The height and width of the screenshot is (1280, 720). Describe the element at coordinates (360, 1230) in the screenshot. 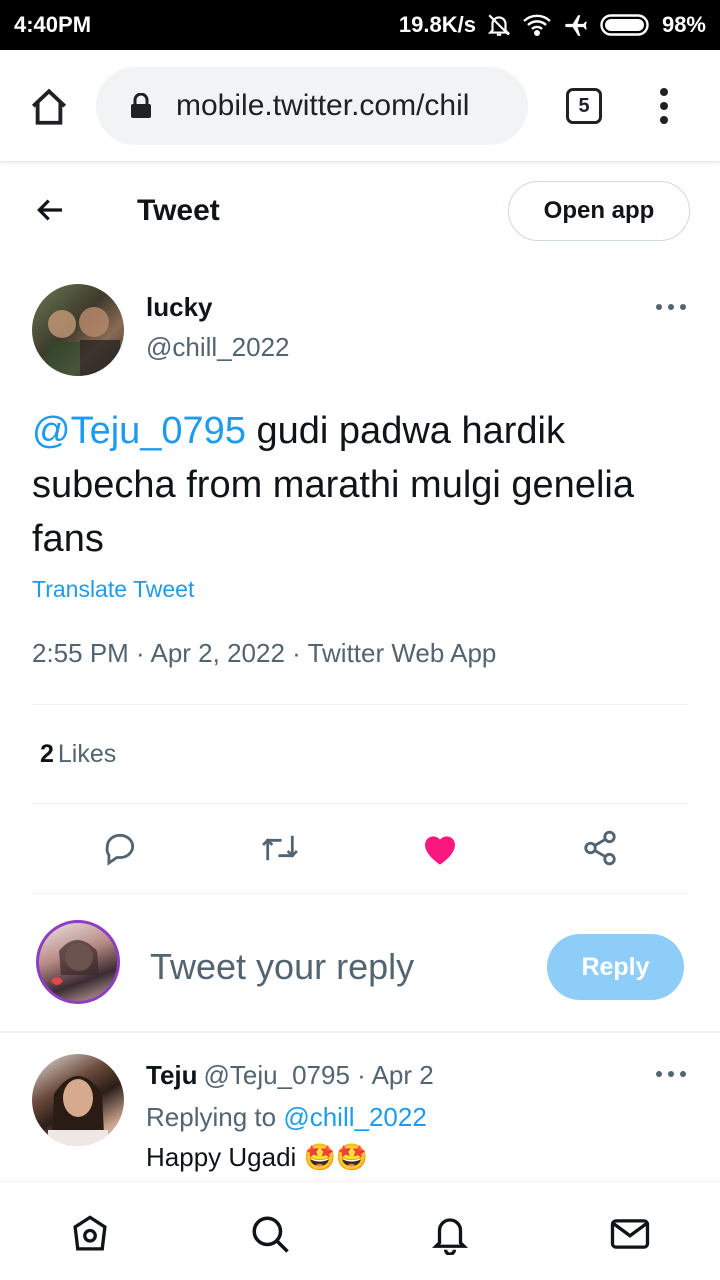

I see `bottom-nav` at that location.